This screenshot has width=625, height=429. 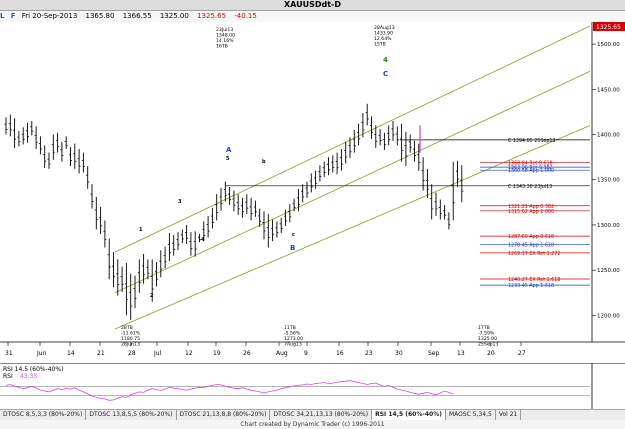 What do you see at coordinates (409, 415) in the screenshot?
I see `tab-rsi: RSI 14,5 (60%-40%)` at bounding box center [409, 415].